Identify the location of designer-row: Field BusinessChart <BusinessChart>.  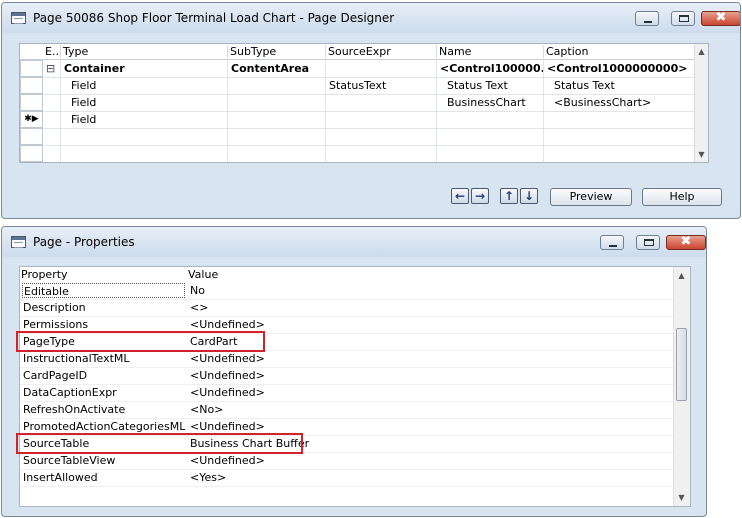
(357, 103).